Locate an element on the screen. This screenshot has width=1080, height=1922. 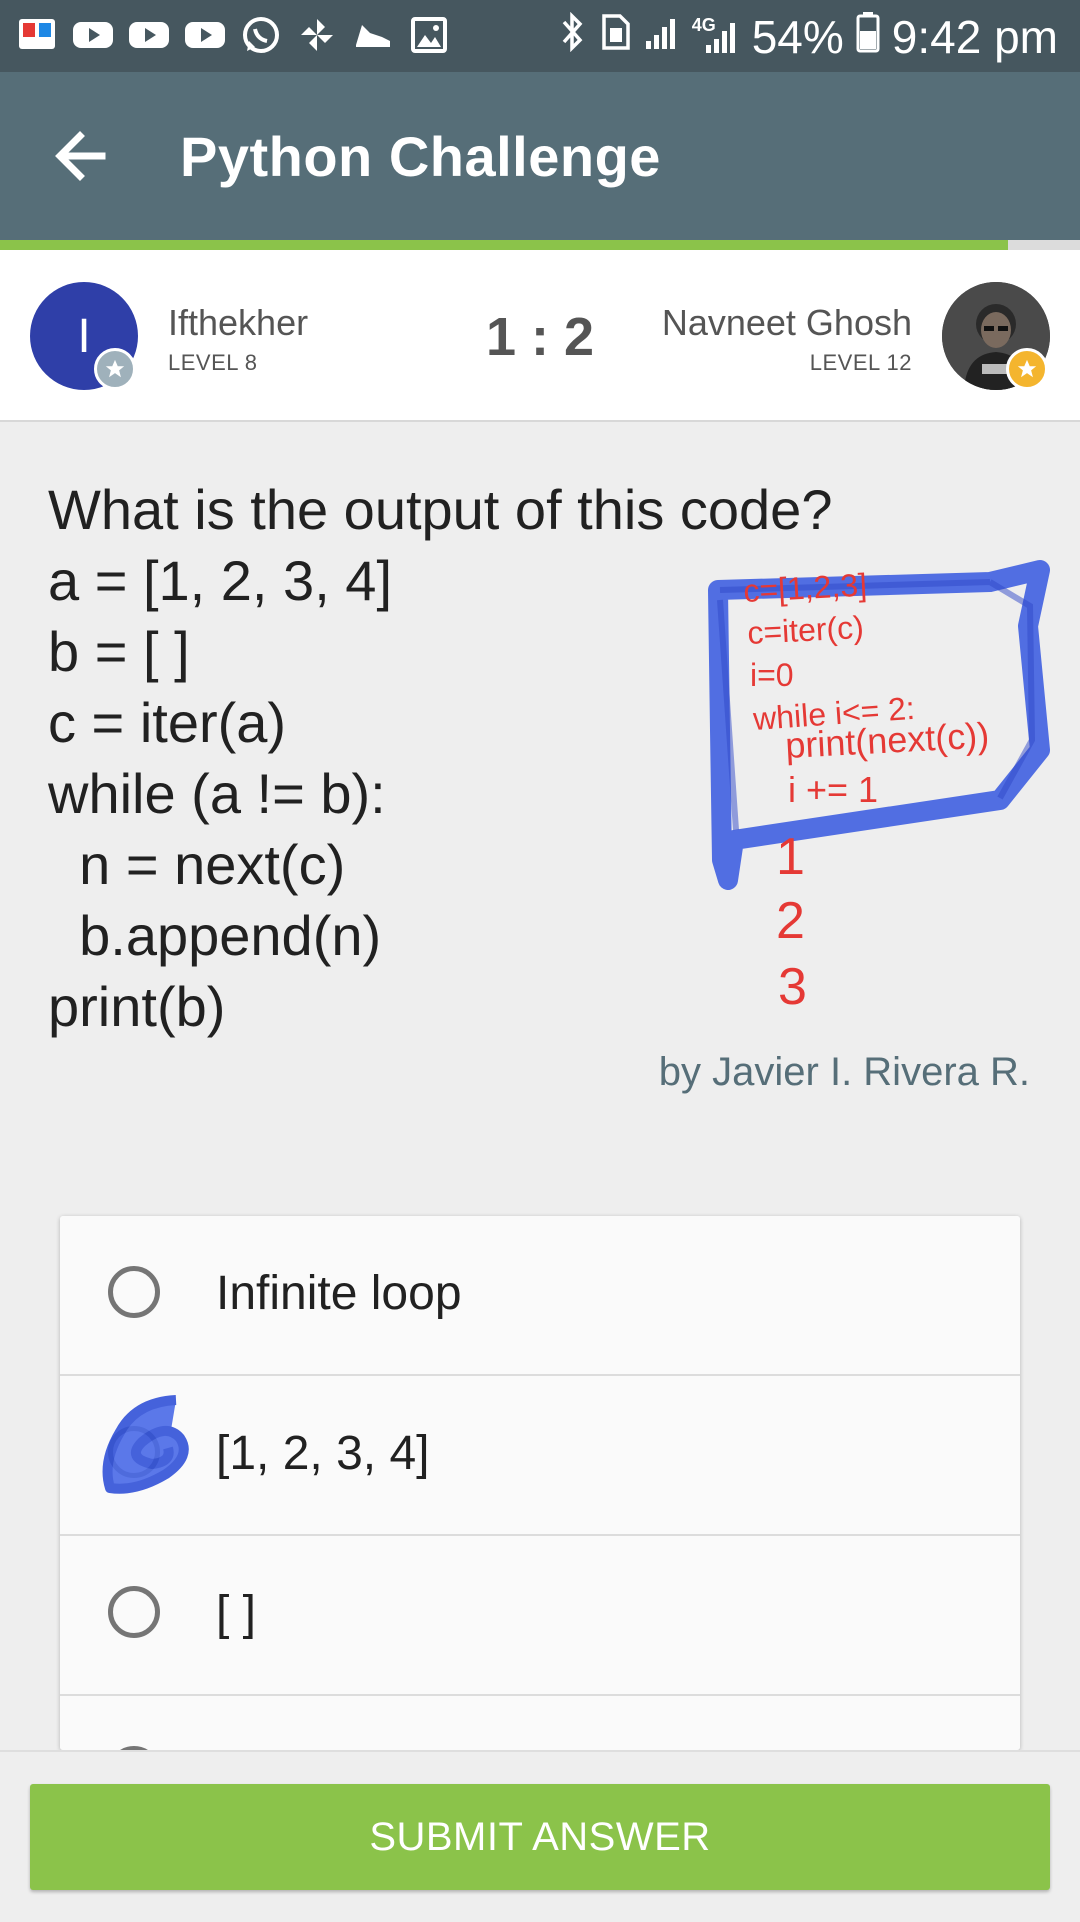
answer-option is located at coordinates (540, 1723).